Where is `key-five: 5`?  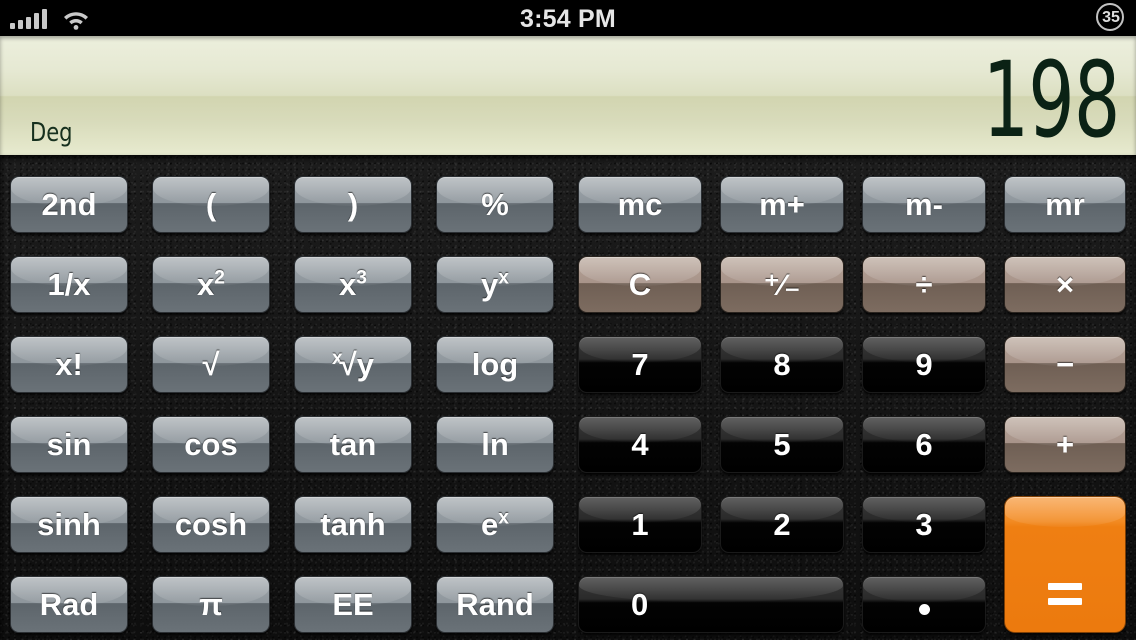 key-five: 5 is located at coordinates (782, 444).